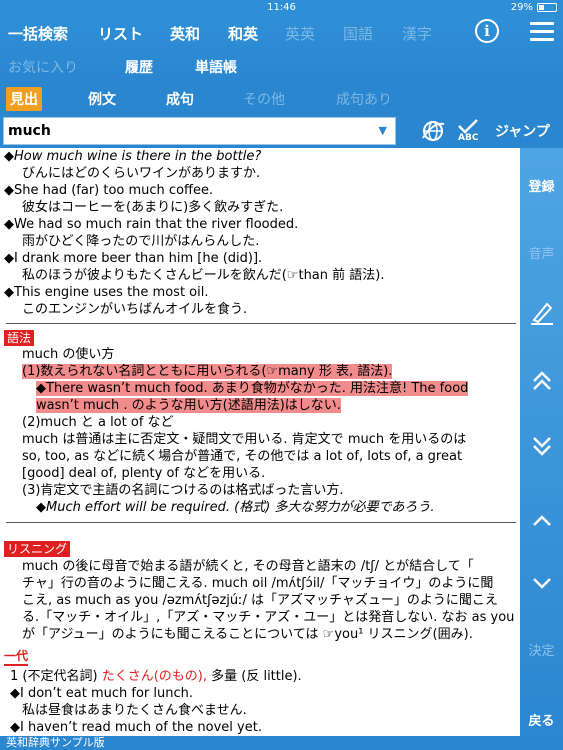 Image resolution: width=563 pixels, height=750 pixels. Describe the element at coordinates (185, 33) in the screenshot. I see `nav-eiwa: 英和` at that location.